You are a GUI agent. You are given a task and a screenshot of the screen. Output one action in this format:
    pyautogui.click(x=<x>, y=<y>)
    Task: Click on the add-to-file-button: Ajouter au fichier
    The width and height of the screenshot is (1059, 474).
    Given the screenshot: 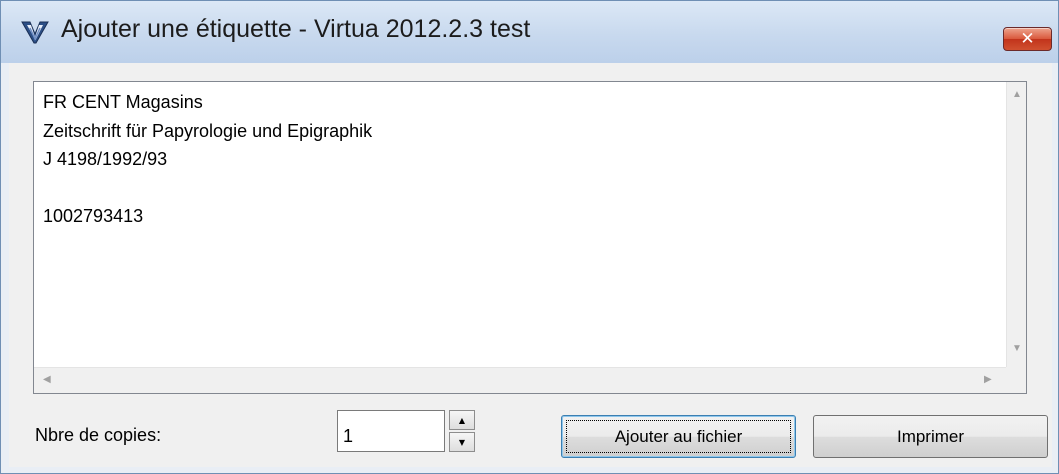 What is the action you would take?
    pyautogui.click(x=678, y=436)
    